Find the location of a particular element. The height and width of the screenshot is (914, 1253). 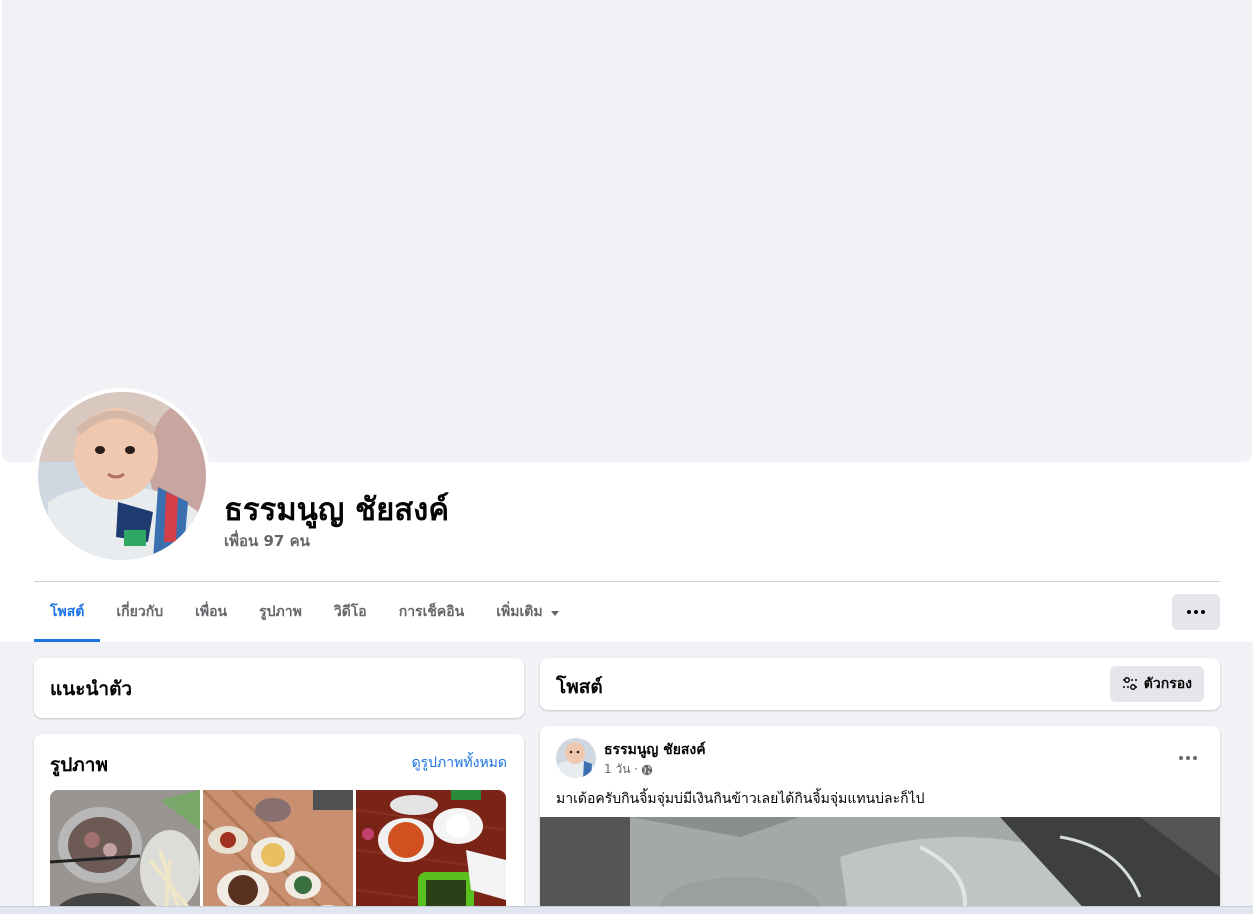

tab-videos: วิดีโอ is located at coordinates (350, 612).